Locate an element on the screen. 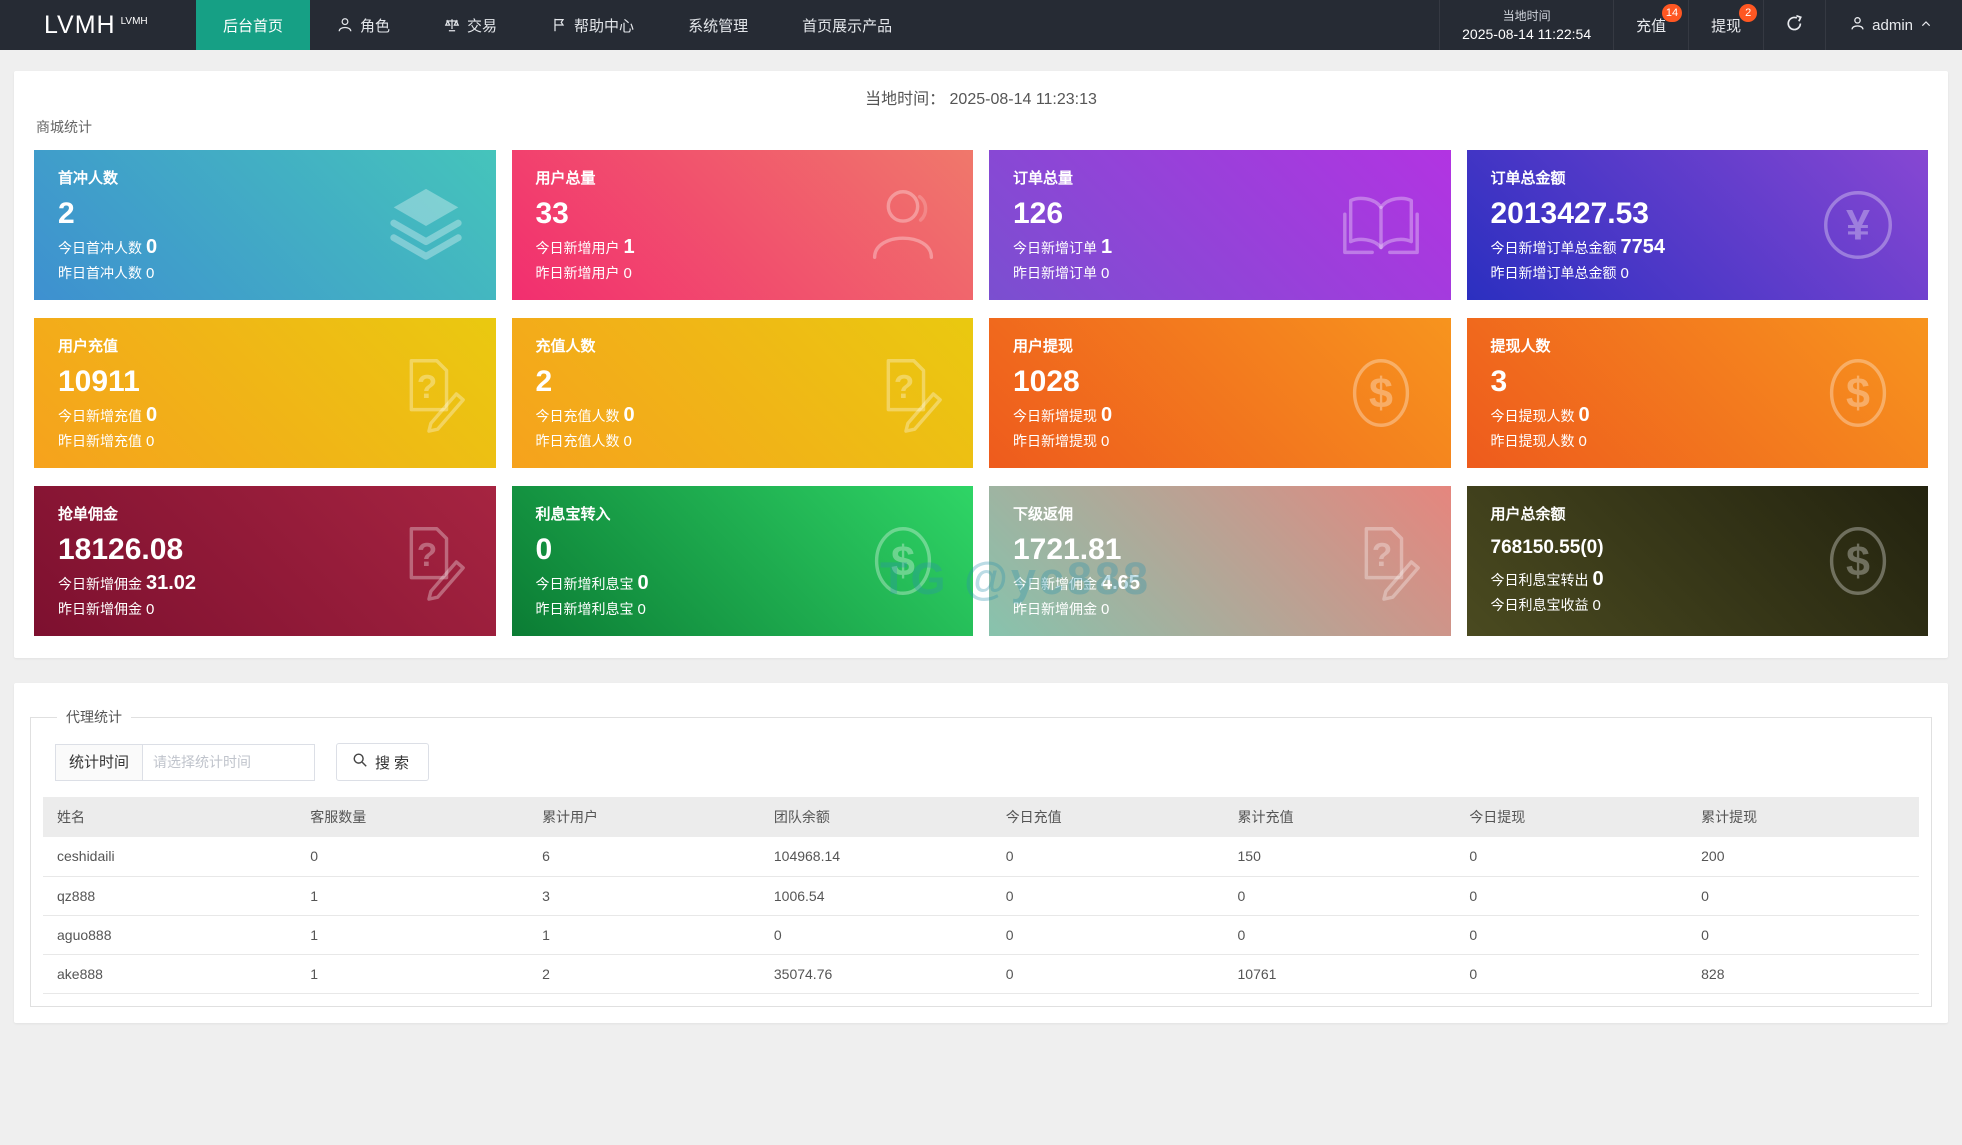 This screenshot has width=1962, height=1145. stat-yesterday-label: 昨日新增利息宝 is located at coordinates (584, 609).